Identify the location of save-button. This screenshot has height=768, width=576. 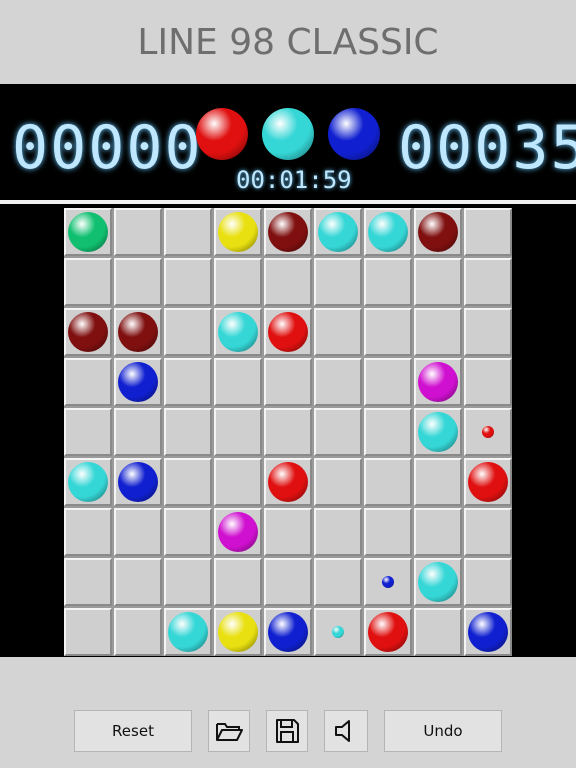
(287, 731).